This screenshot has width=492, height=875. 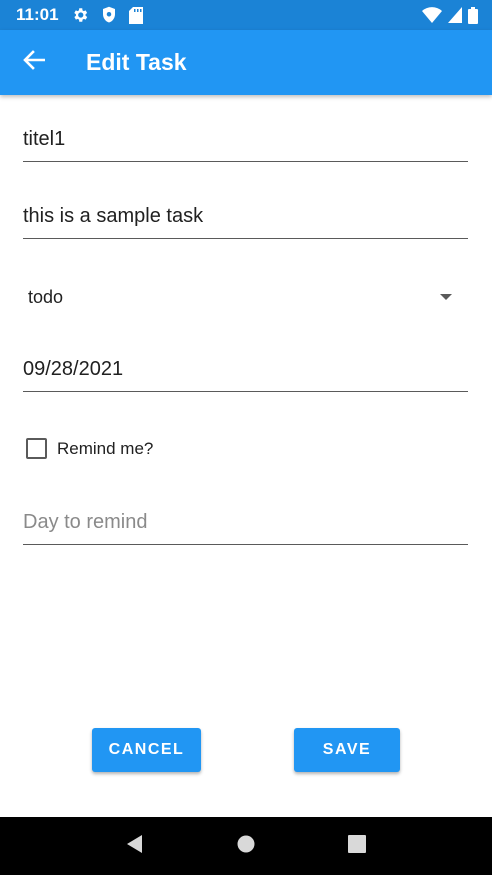 What do you see at coordinates (245, 369) in the screenshot?
I see `date-input` at bounding box center [245, 369].